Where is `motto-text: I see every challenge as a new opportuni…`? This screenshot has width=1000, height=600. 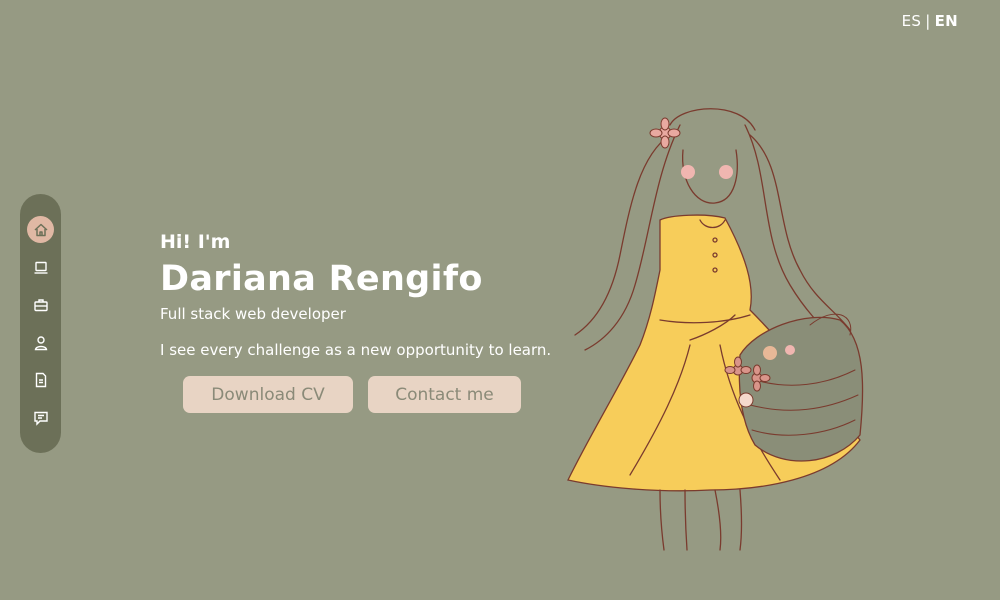
motto-text: I see every challenge as a new opportuni… is located at coordinates (356, 350).